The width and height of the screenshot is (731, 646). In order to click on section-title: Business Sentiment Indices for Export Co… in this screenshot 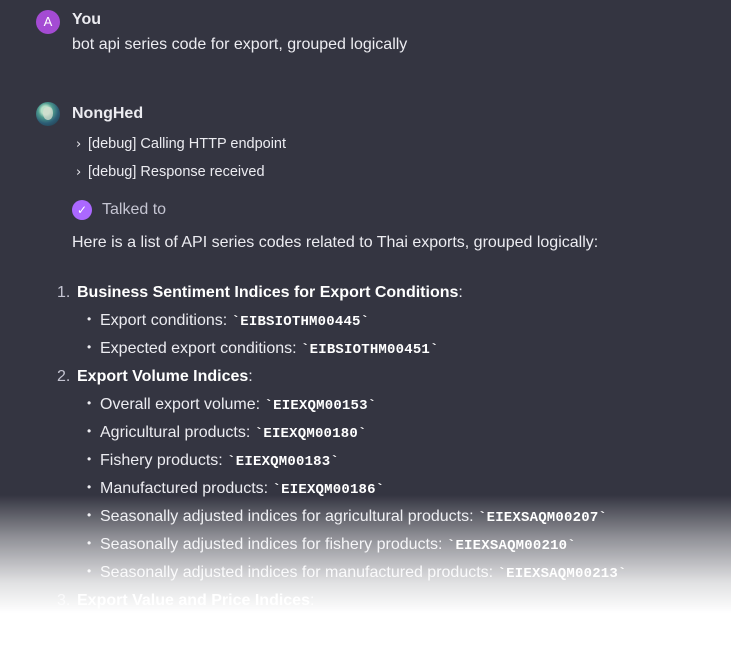, I will do `click(268, 292)`.